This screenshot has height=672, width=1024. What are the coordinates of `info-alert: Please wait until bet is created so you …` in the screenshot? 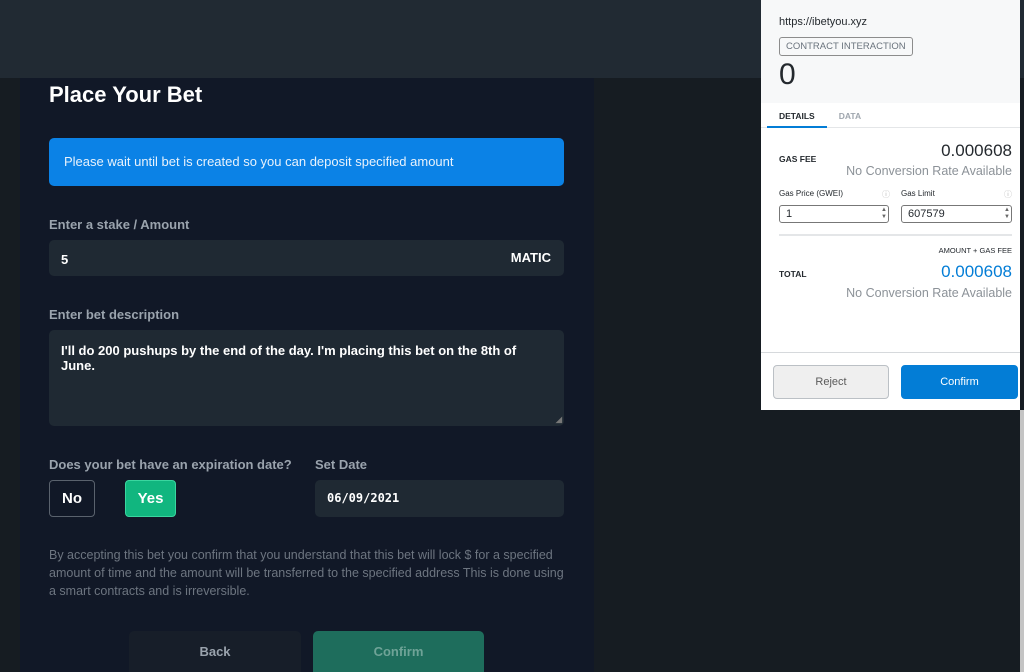 It's located at (306, 162).